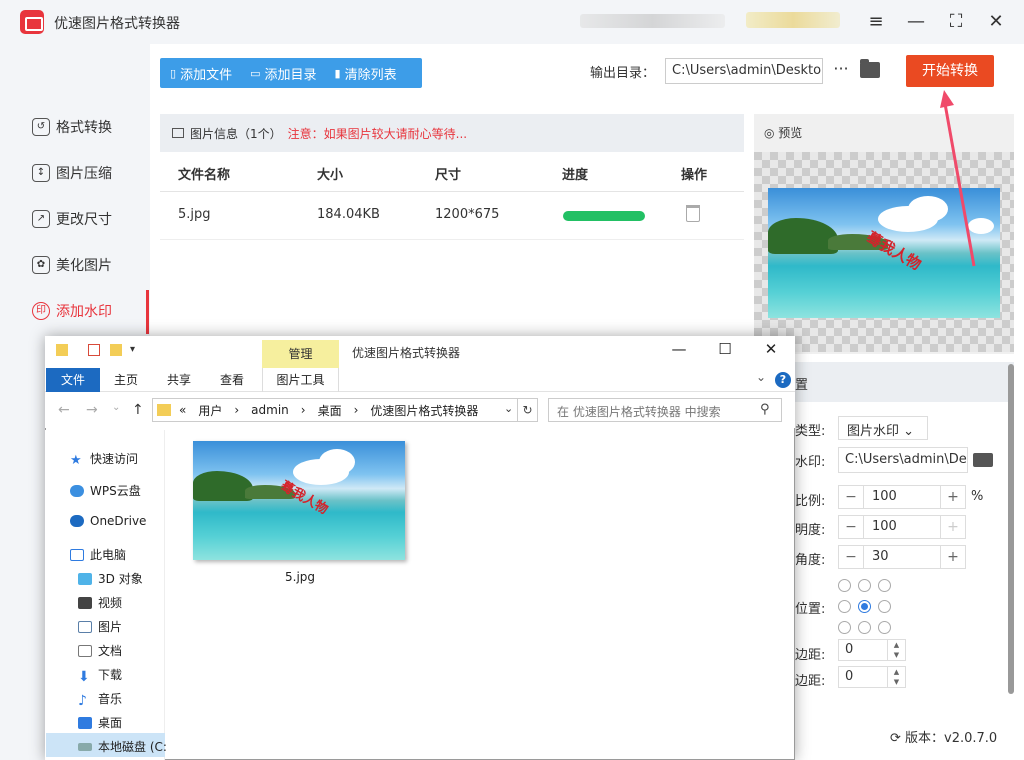 The image size is (1024, 760). What do you see at coordinates (1011, 529) in the screenshot?
I see `settings-scrollbar` at bounding box center [1011, 529].